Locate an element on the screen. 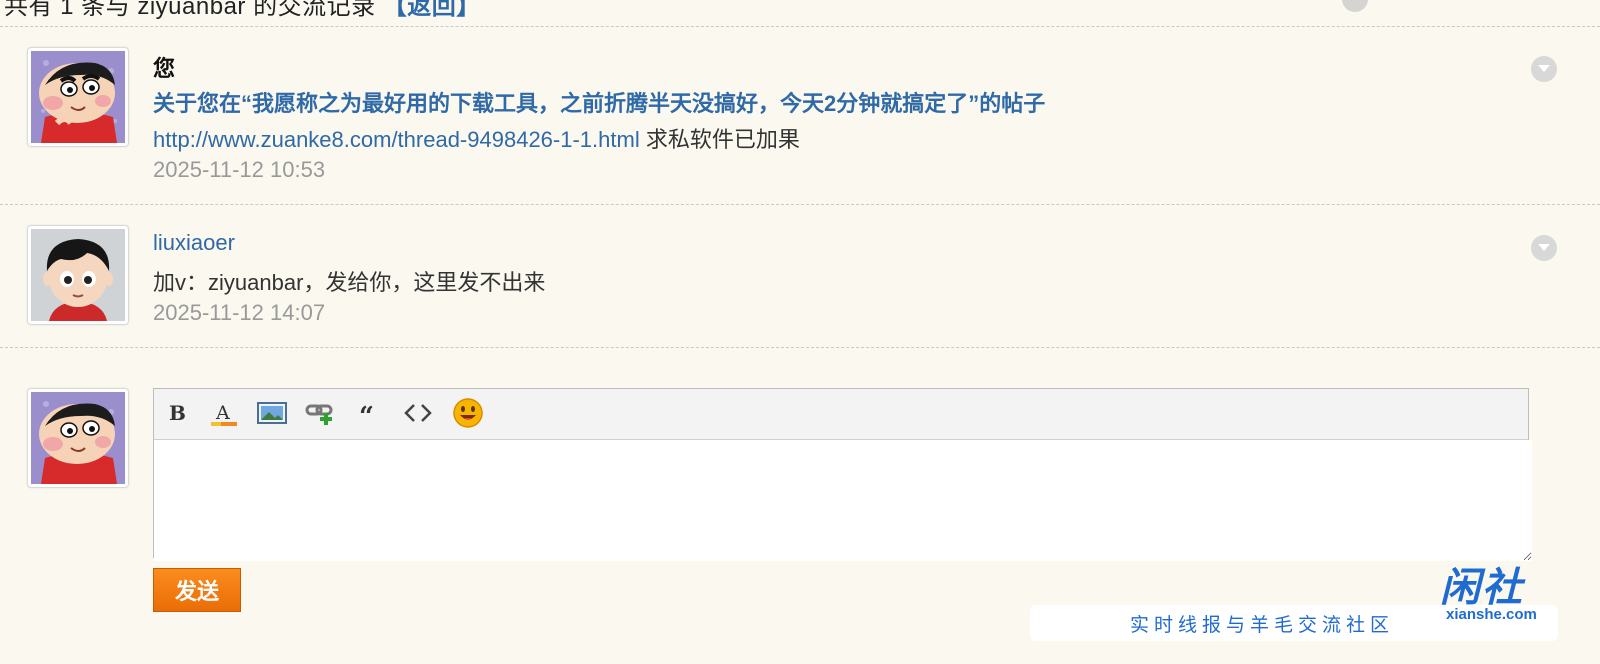  font-color-glyph: A is located at coordinates (222, 413).